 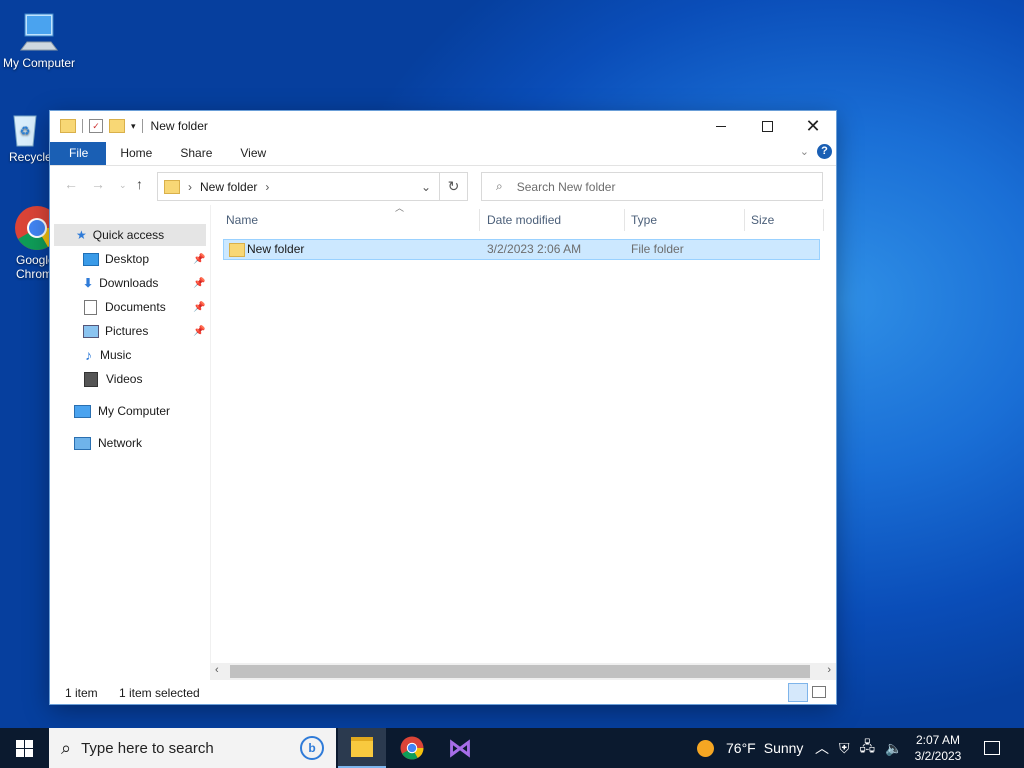 I want to click on minimize-icon, so click(x=721, y=126).